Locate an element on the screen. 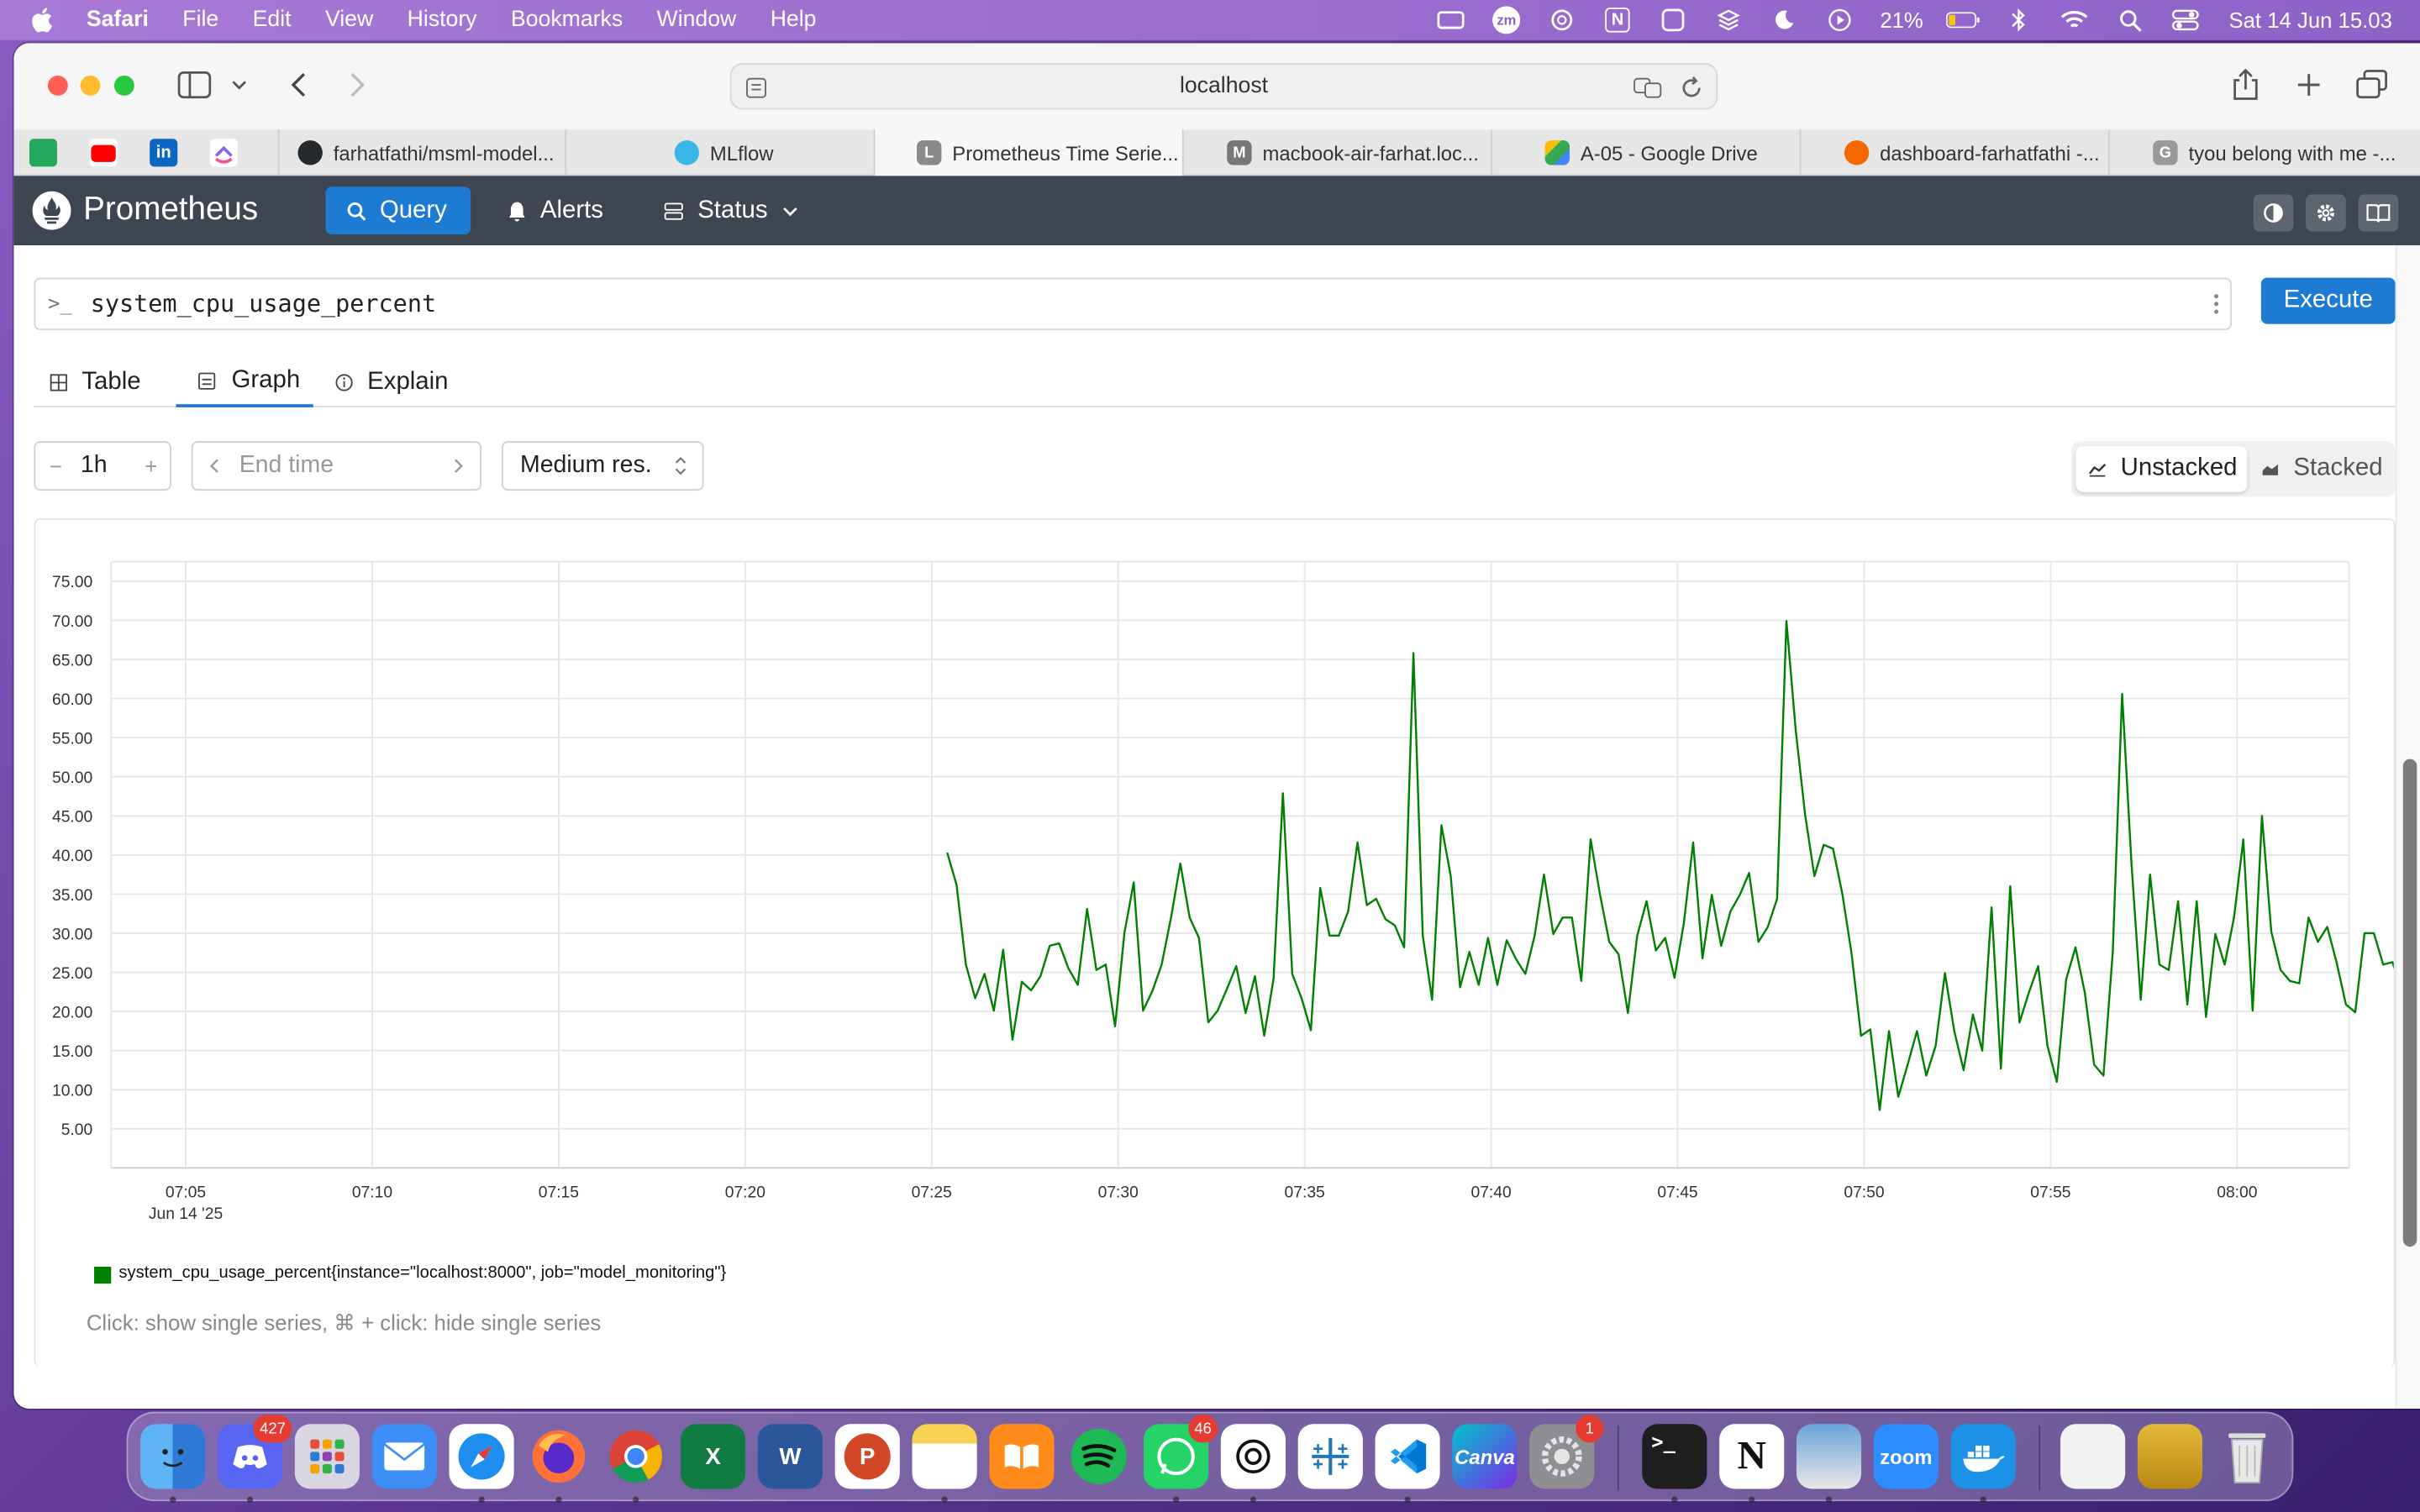 This screenshot has width=2420, height=1512. preview-icon is located at coordinates (1829, 1456).